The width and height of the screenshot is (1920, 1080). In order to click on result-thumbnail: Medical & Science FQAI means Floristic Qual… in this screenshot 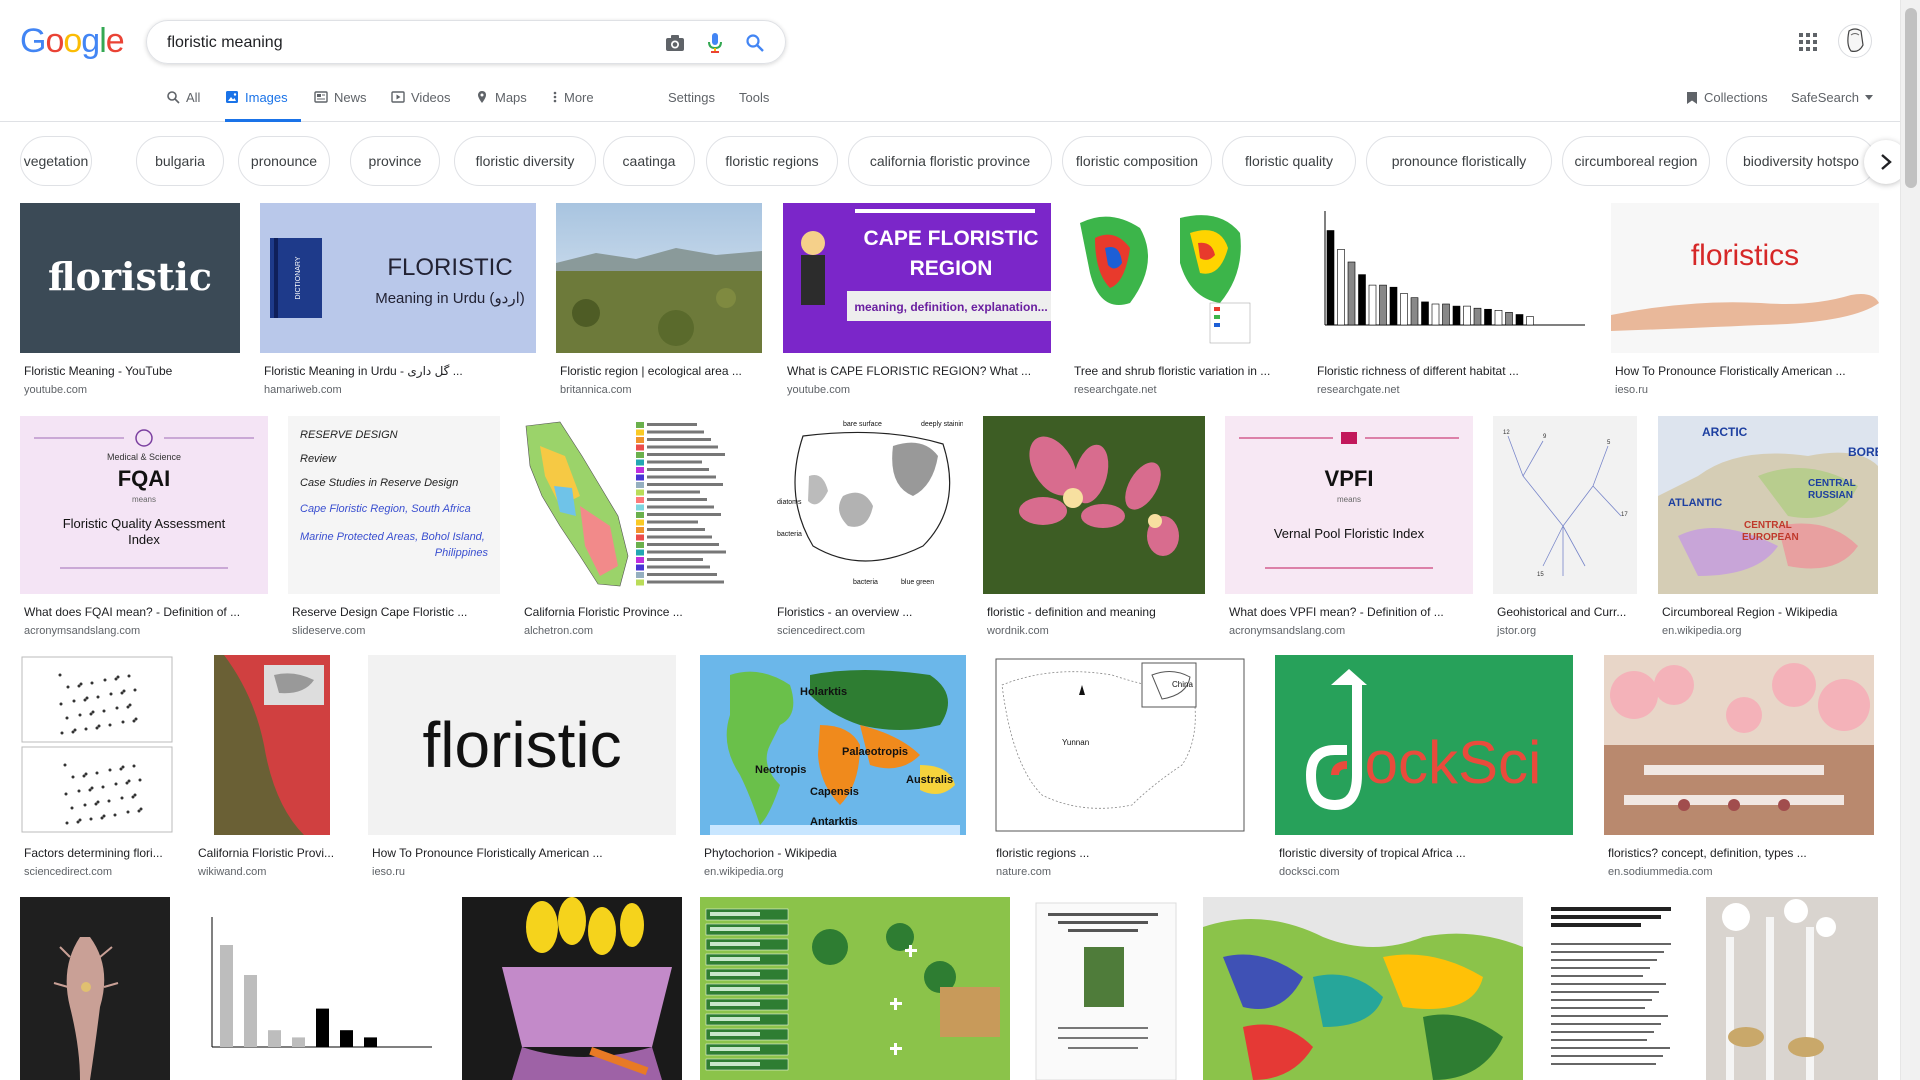, I will do `click(144, 505)`.